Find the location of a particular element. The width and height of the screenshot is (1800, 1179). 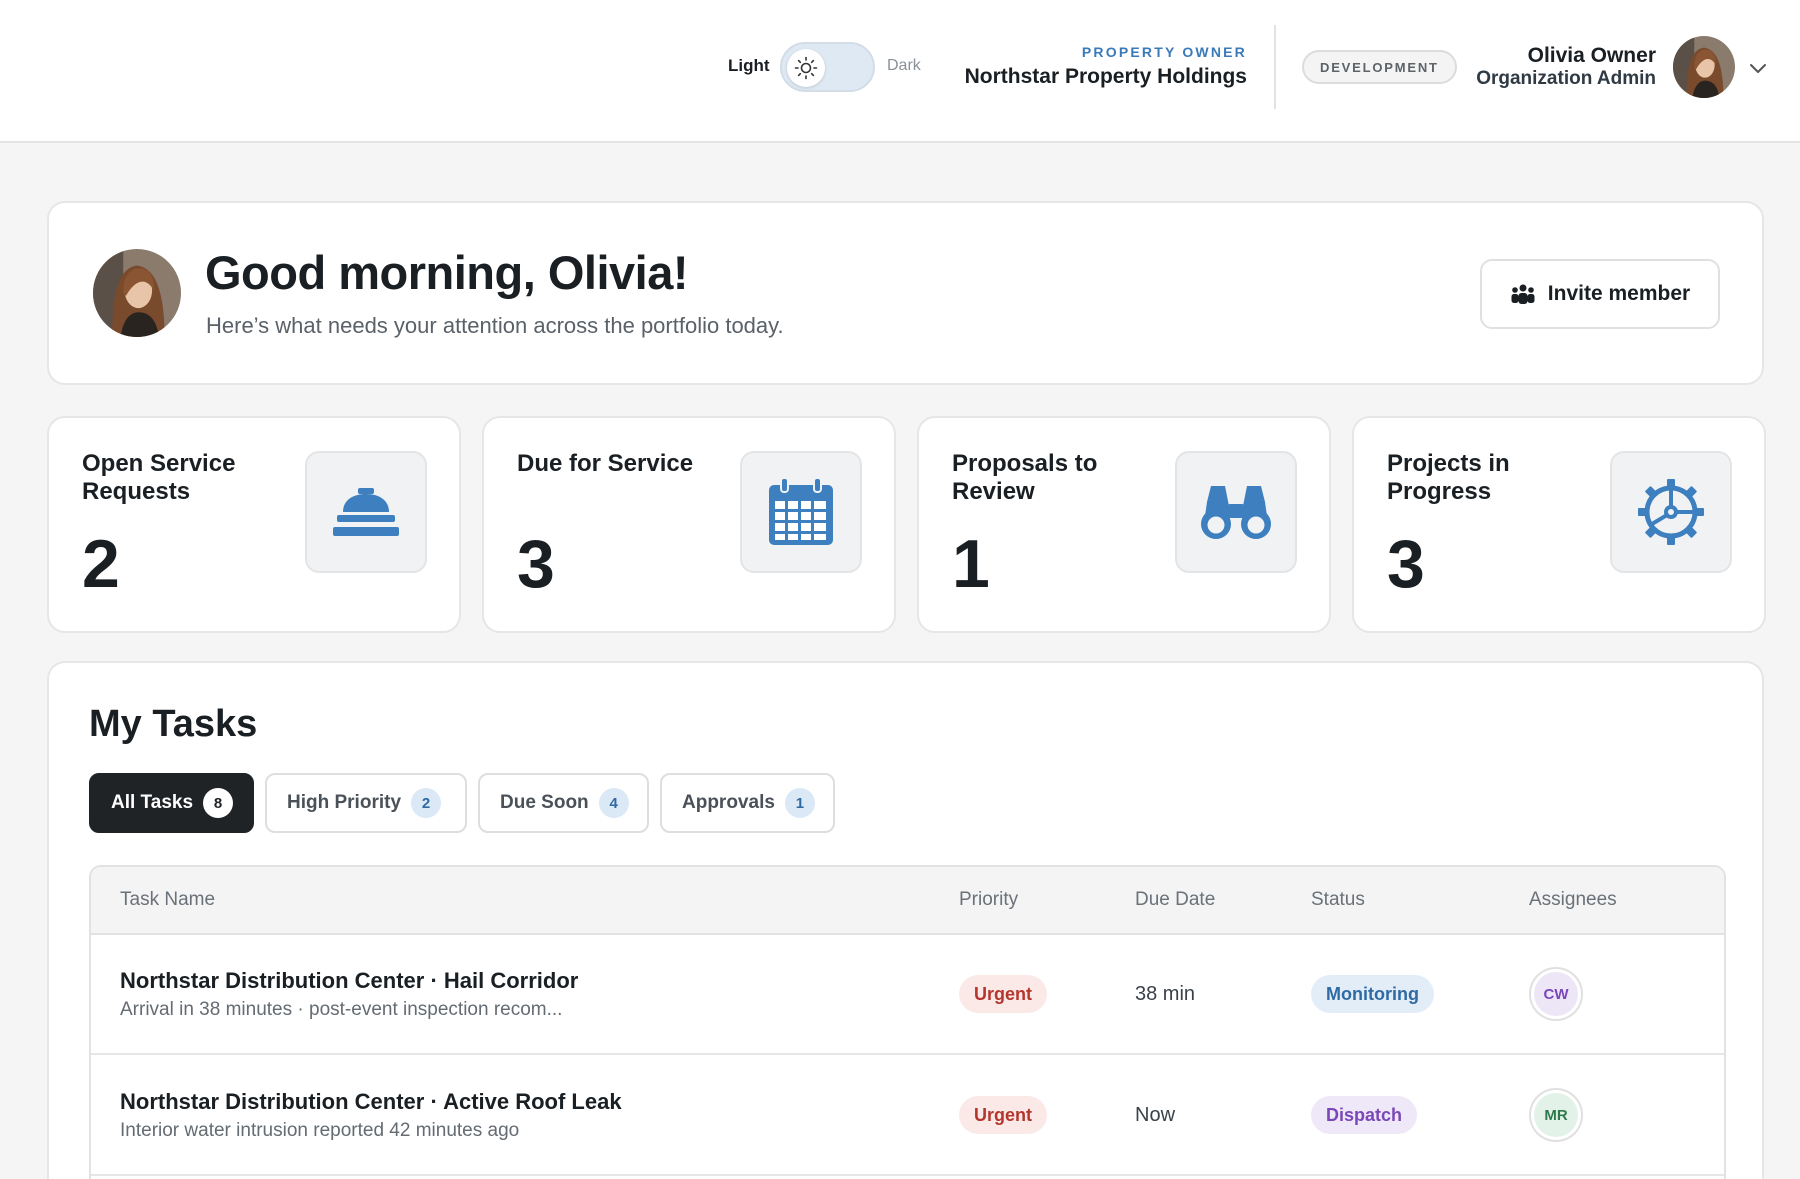

due-date: Now is located at coordinates (1155, 1115).